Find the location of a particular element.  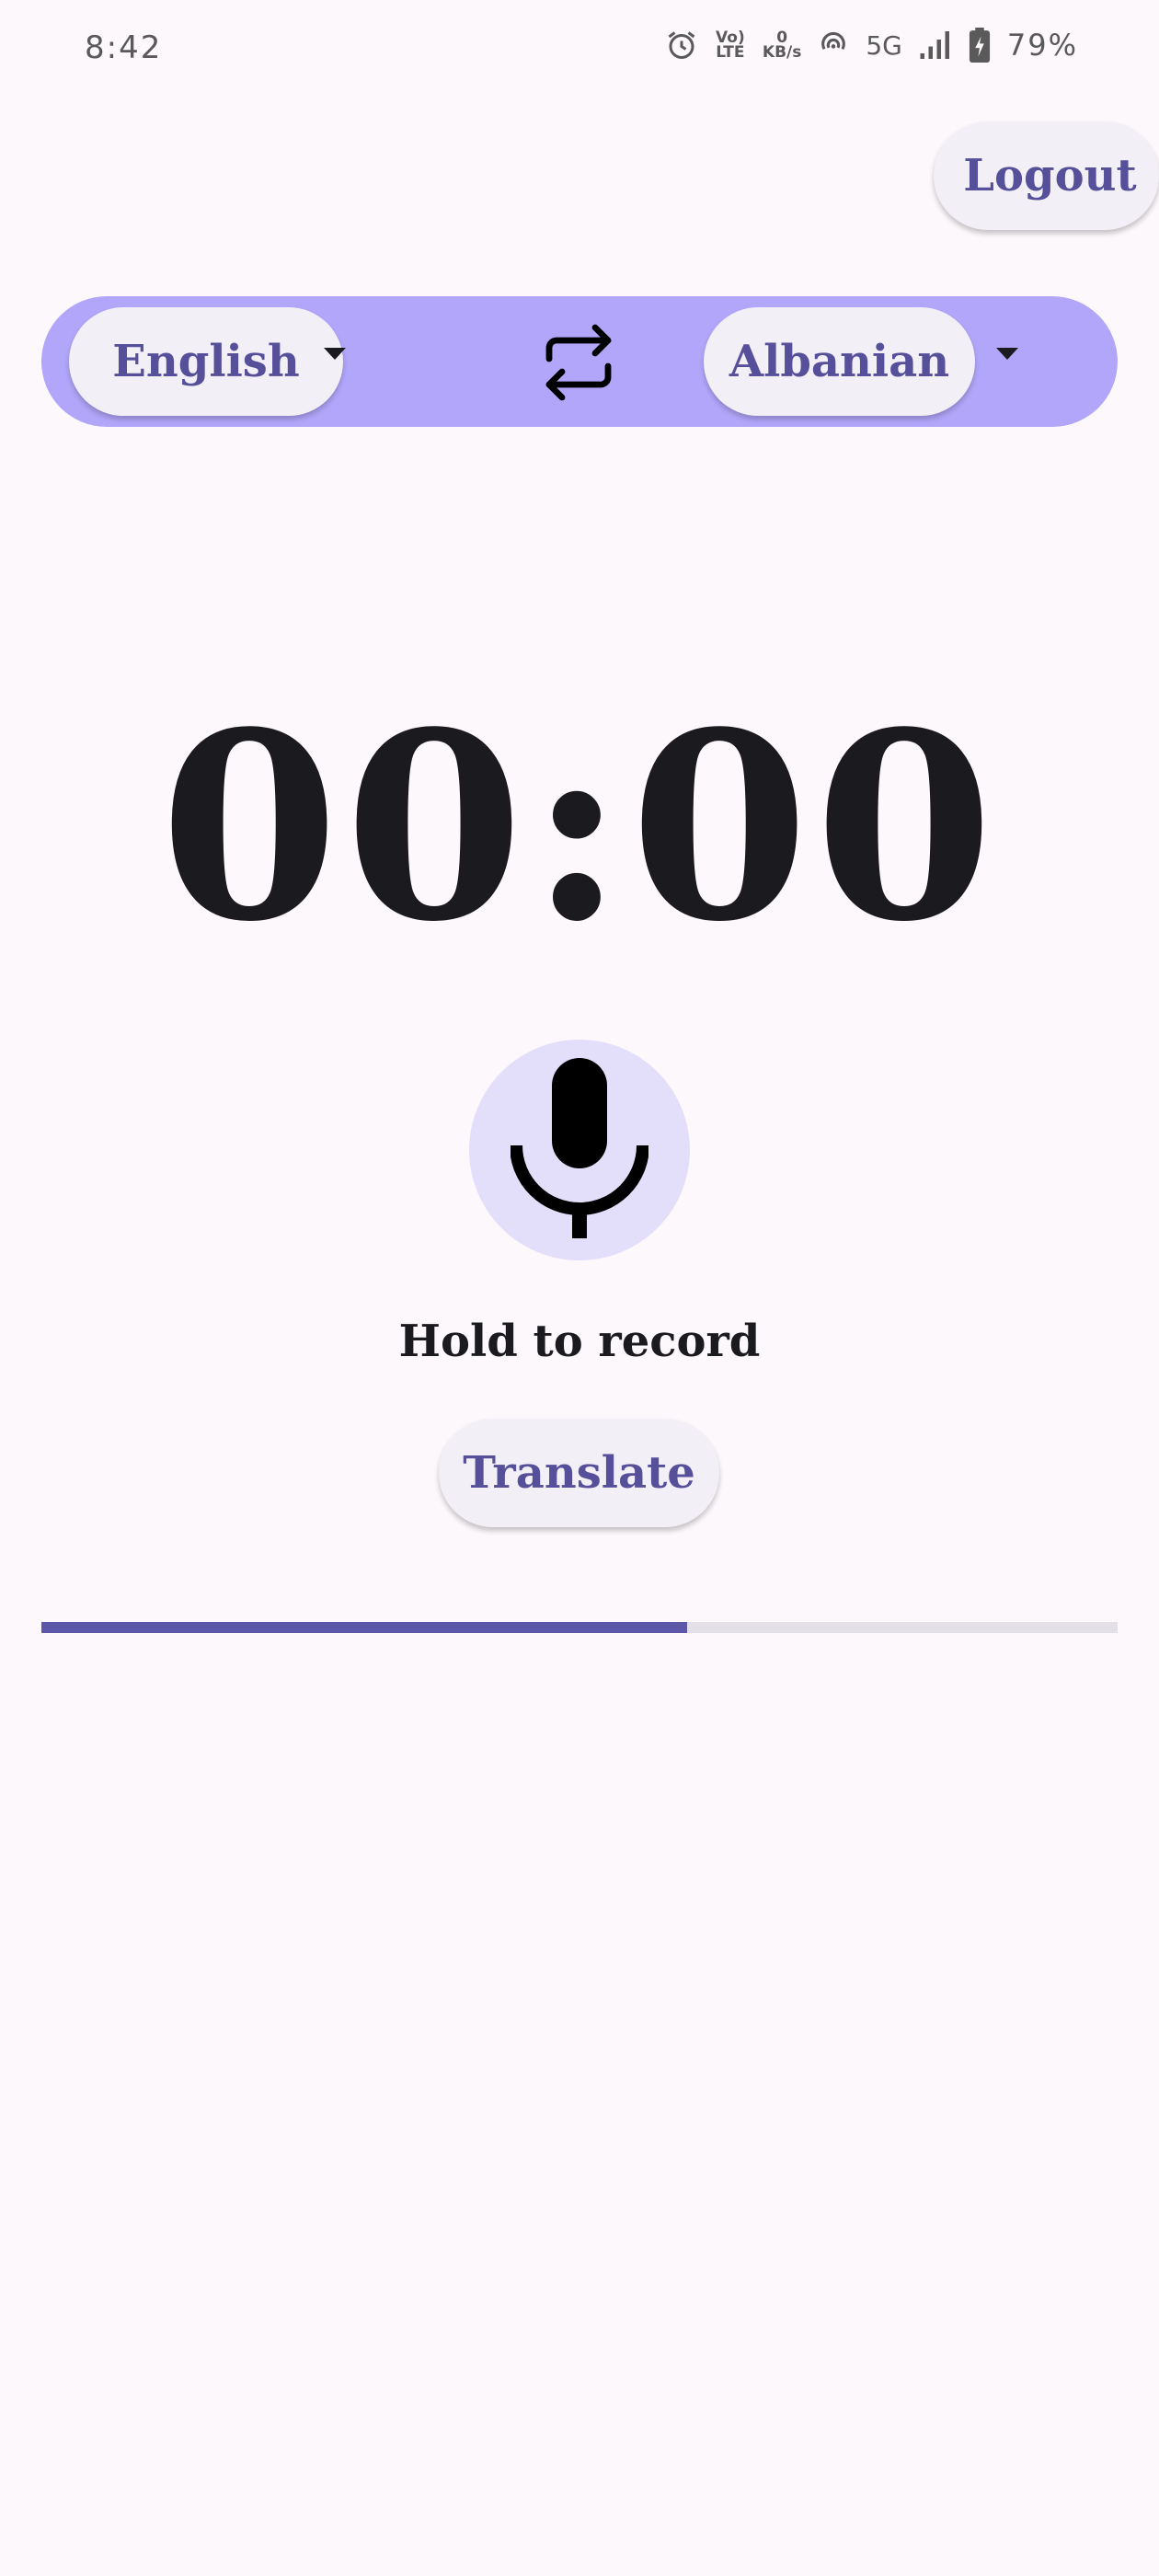

battery-charging-icon is located at coordinates (979, 45).